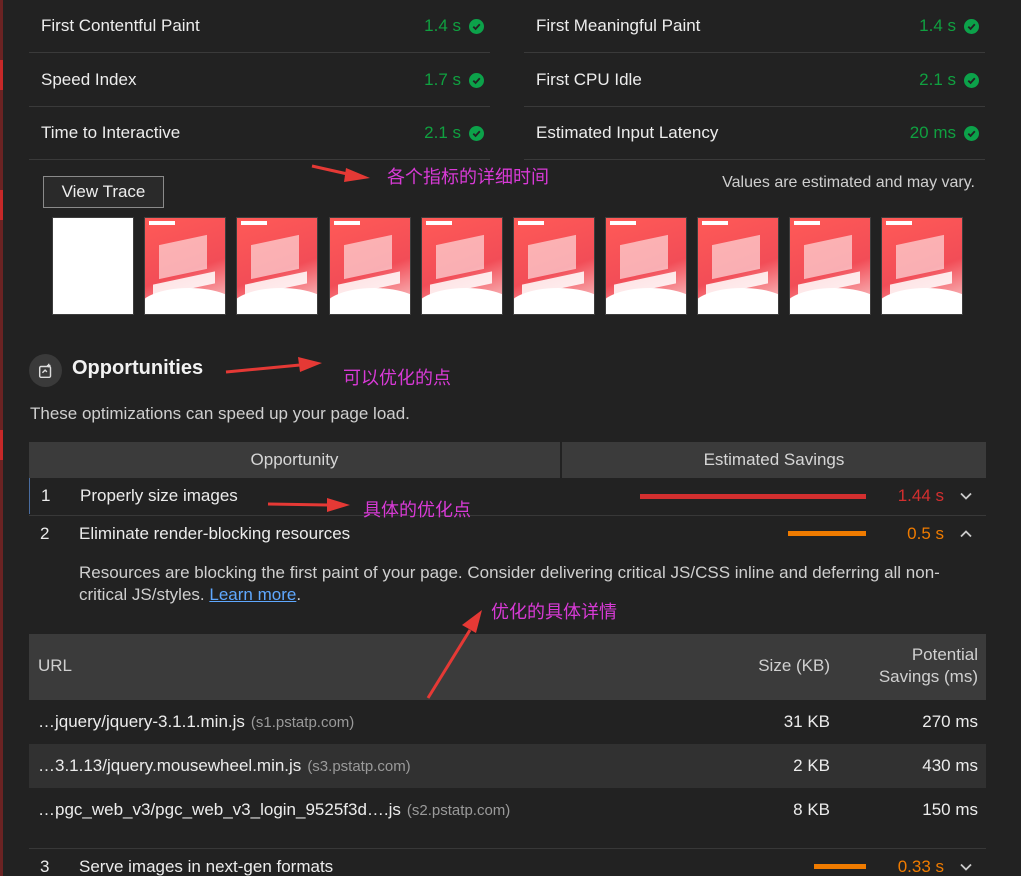  I want to click on learn-more-link: Learn more, so click(252, 594).